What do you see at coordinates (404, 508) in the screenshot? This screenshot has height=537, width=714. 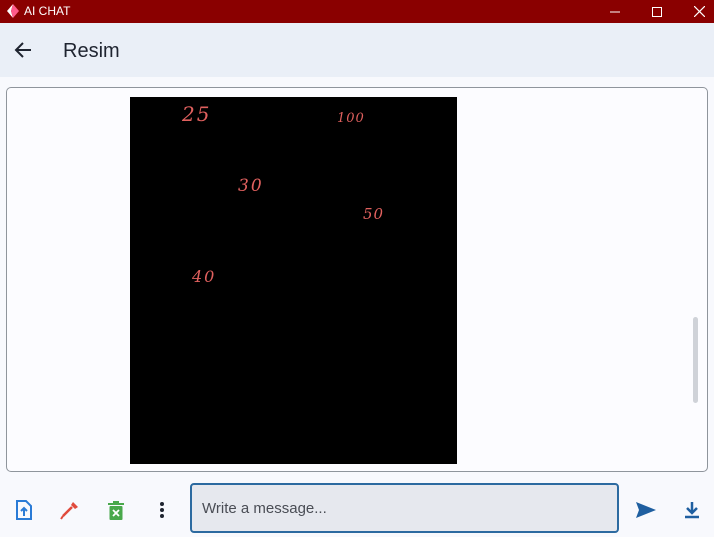 I see `message-input` at bounding box center [404, 508].